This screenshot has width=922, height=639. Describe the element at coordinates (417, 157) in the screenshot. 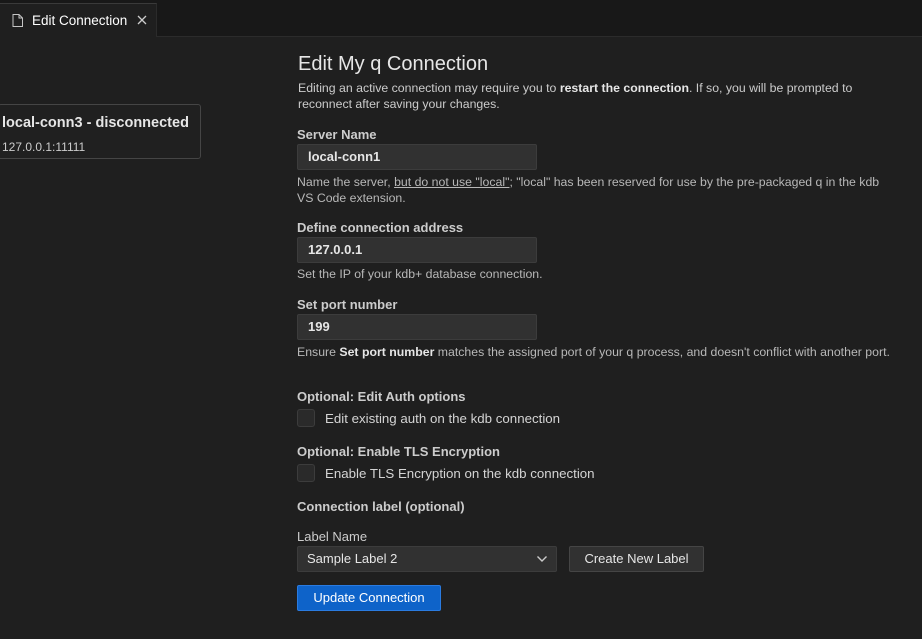

I see `server-name-input: local-conn1` at that location.